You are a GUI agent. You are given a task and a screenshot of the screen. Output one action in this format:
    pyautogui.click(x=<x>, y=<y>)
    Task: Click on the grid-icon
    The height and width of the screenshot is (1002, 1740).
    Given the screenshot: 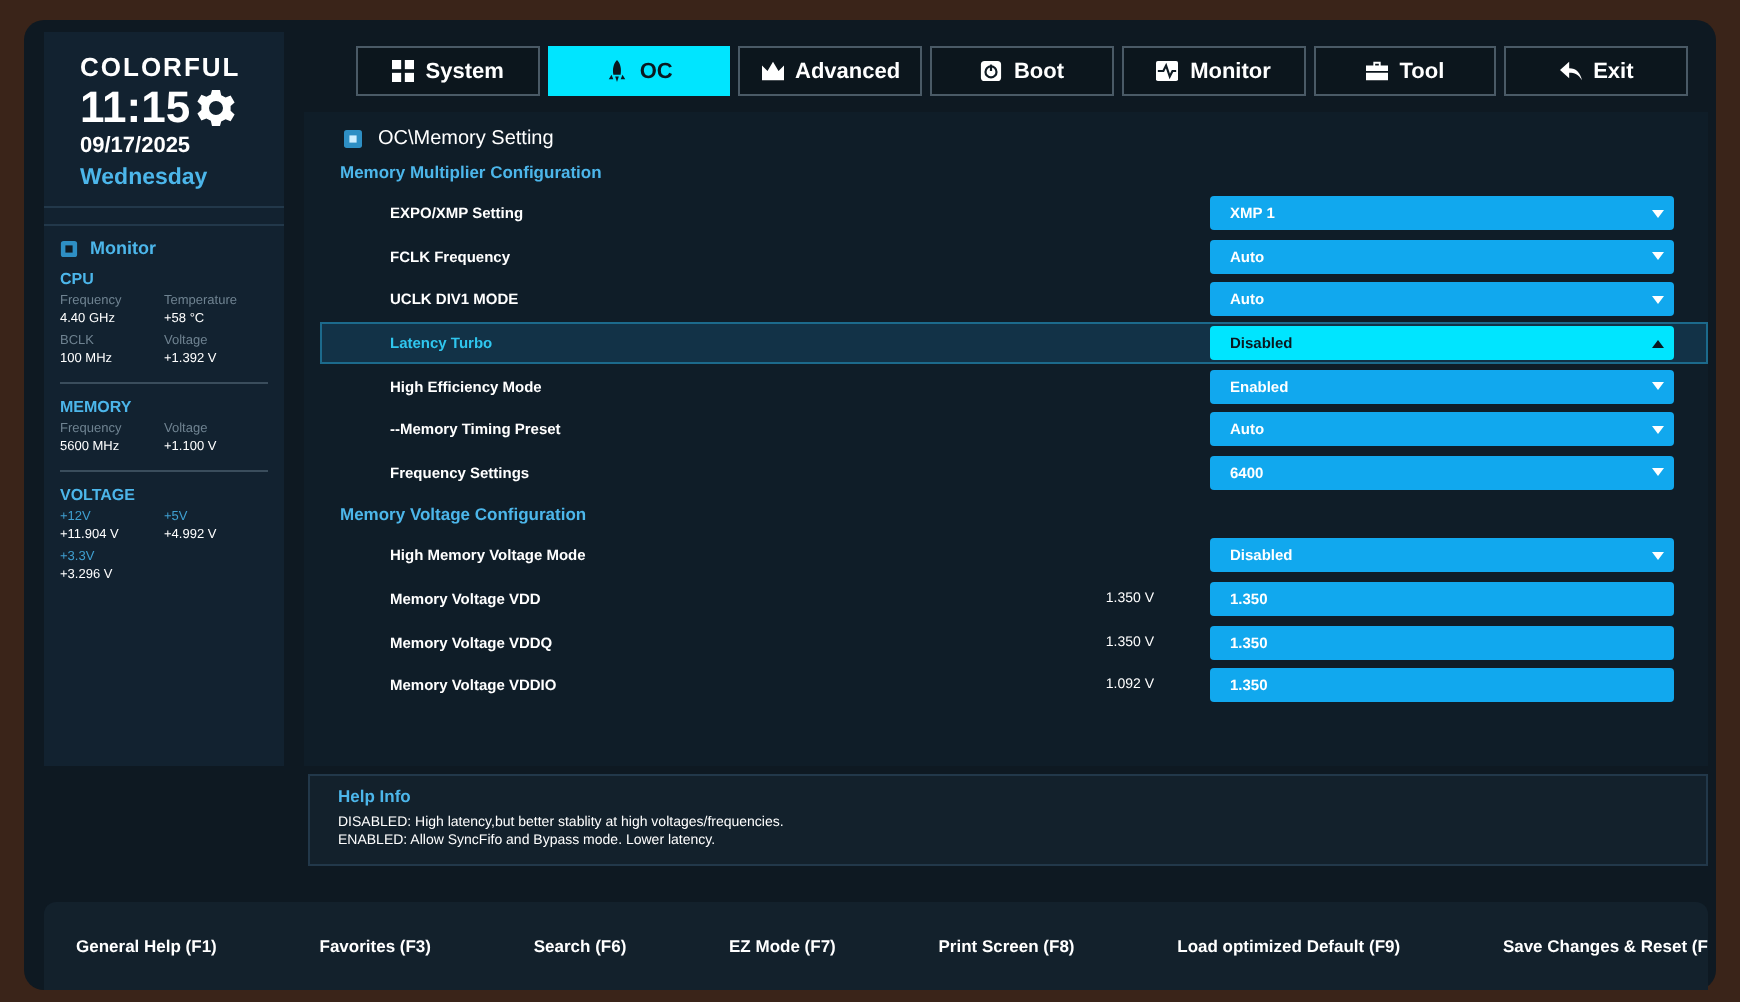 What is the action you would take?
    pyautogui.click(x=402, y=71)
    